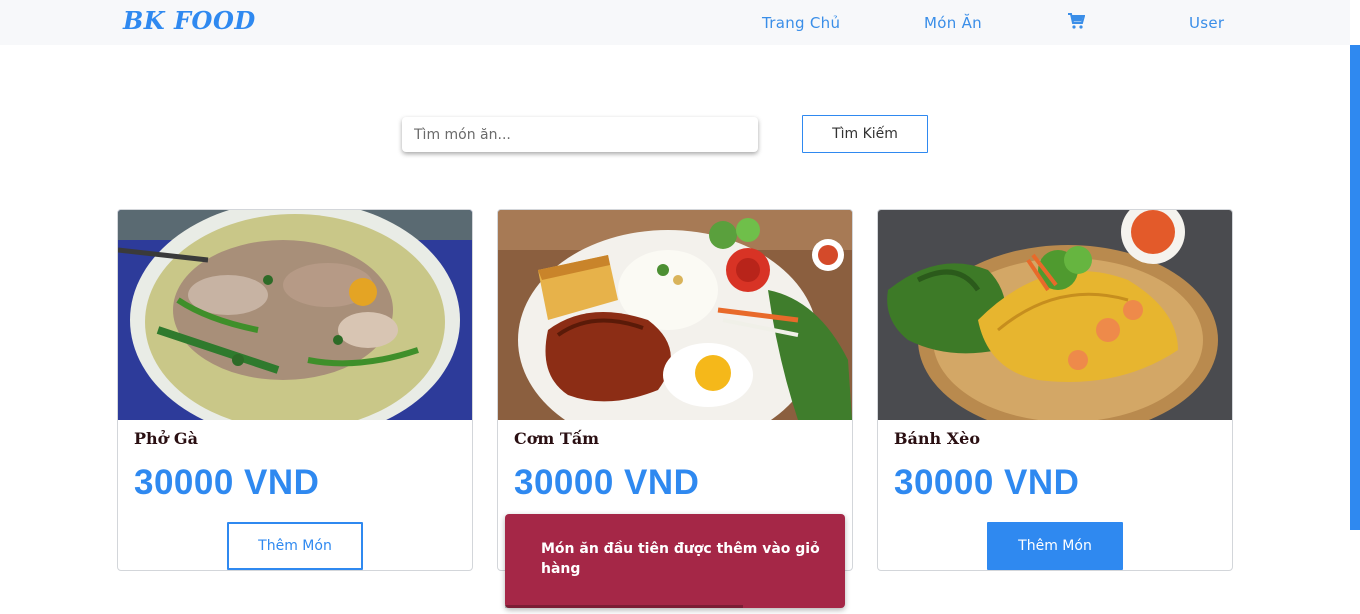 This screenshot has height=614, width=1360. Describe the element at coordinates (865, 134) in the screenshot. I see `search-button: Tìm Kiếm` at that location.